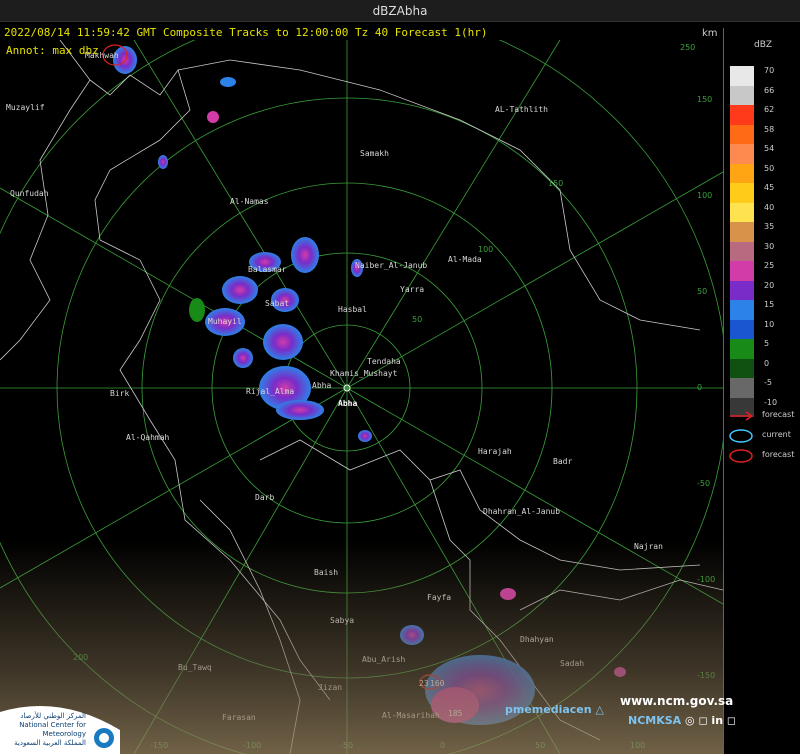  Describe the element at coordinates (764, 310) in the screenshot. I see `legend-bin: 15` at that location.